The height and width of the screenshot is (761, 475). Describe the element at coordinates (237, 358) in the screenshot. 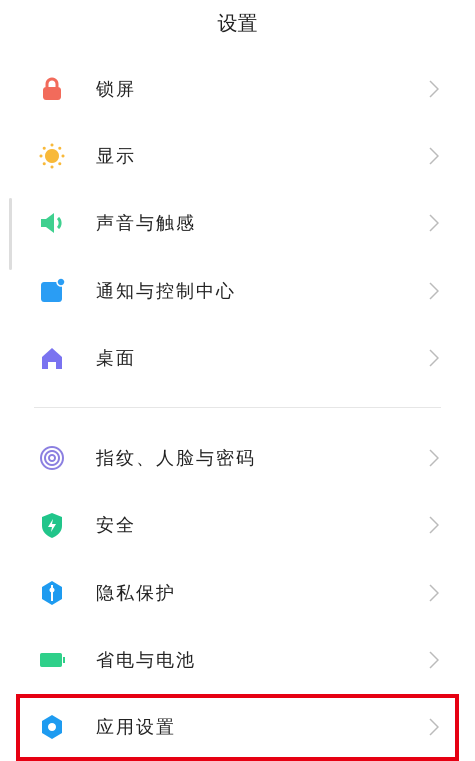

I see `settings-item: 桌面` at that location.